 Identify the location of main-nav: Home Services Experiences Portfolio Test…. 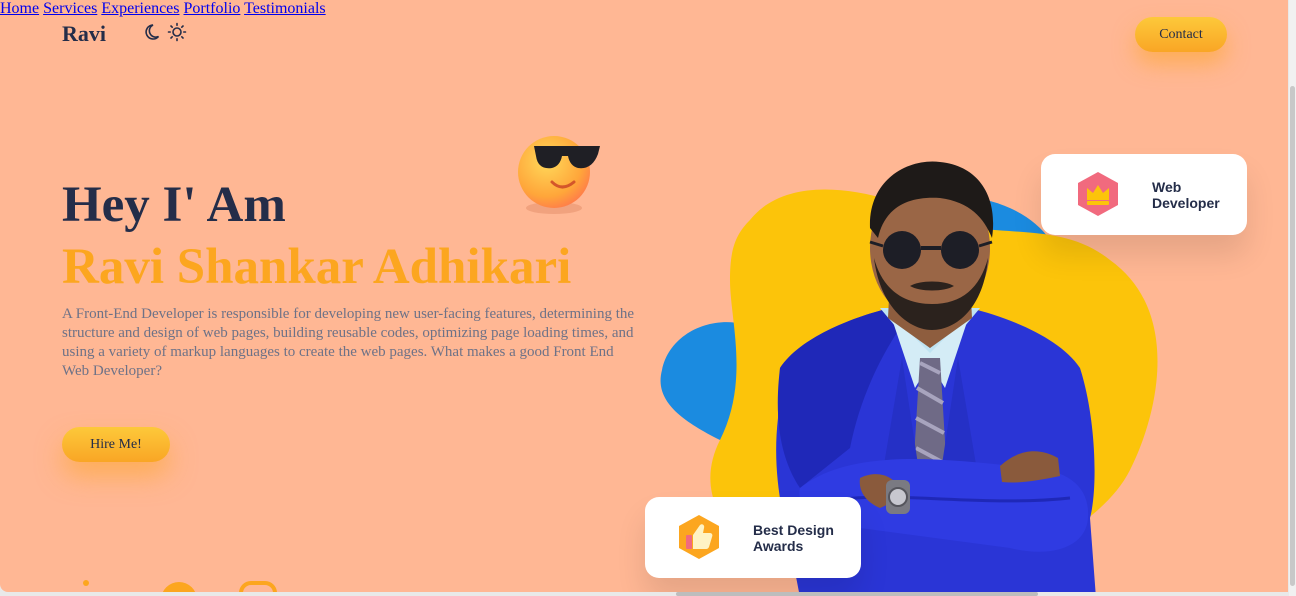
(644, 9).